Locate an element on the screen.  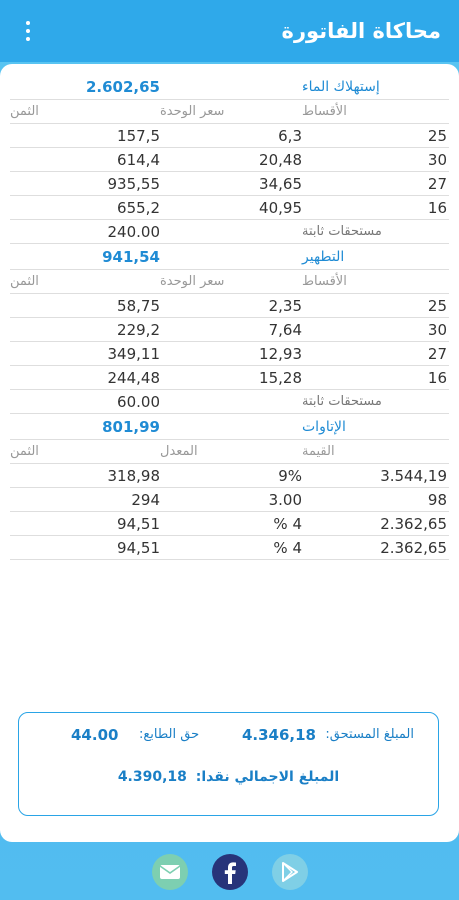
royalties-total: 801,99 is located at coordinates (131, 426).